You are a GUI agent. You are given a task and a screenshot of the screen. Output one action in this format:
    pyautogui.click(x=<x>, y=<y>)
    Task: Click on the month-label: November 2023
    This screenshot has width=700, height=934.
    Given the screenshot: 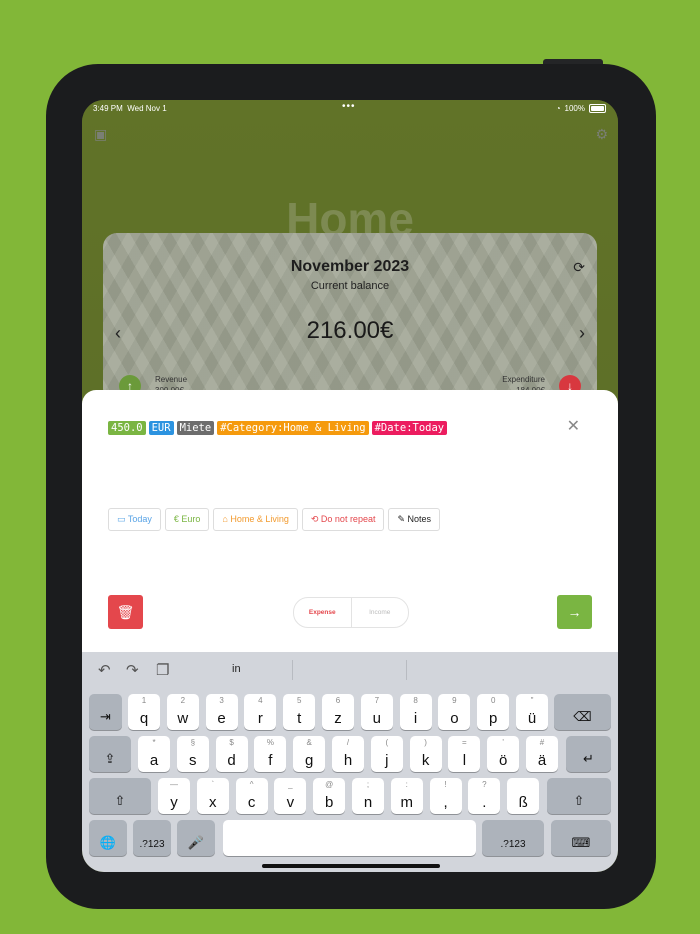 What is the action you would take?
    pyautogui.click(x=350, y=266)
    